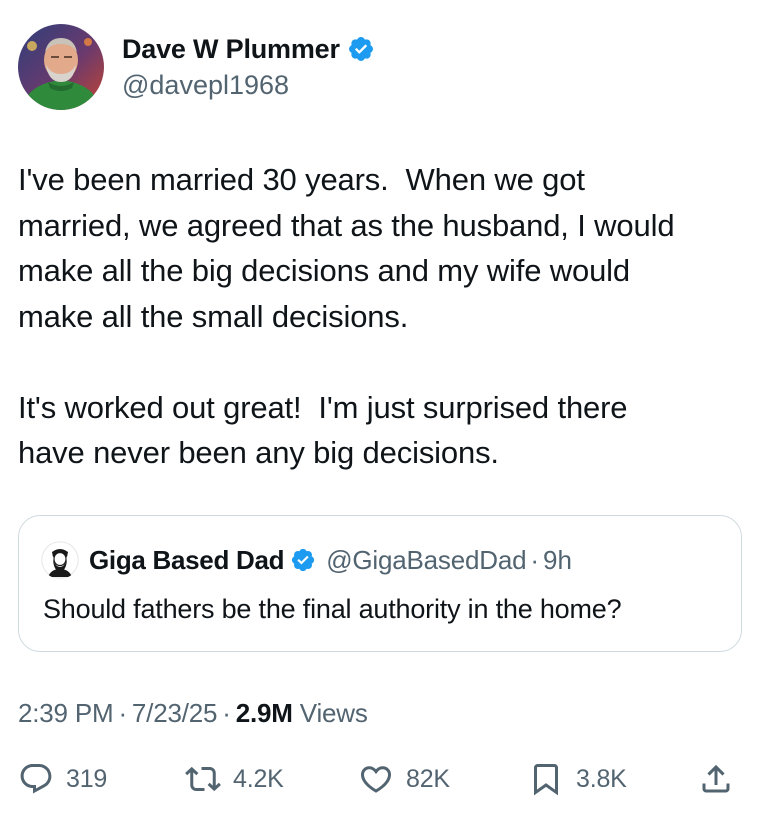  I want to click on action-bar: 319 4.2K 82K 3.8K, so click(380, 779).